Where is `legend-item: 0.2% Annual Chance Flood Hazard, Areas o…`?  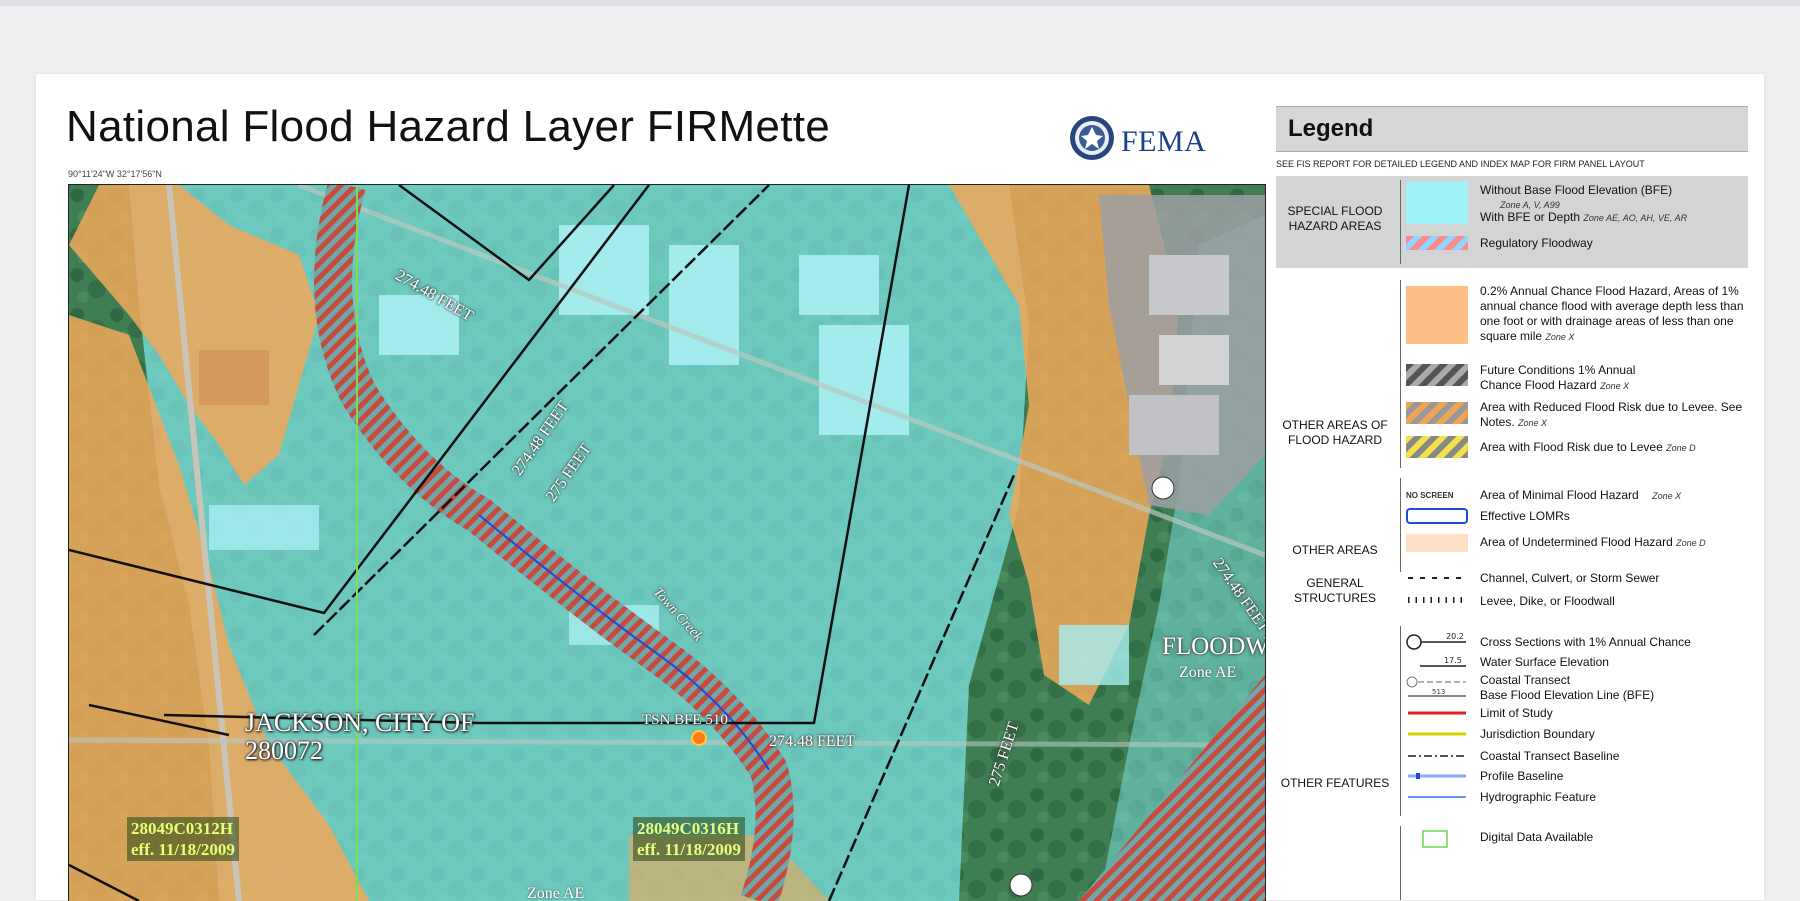 legend-item: 0.2% Annual Chance Flood Hazard, Areas o… is located at coordinates (1613, 314).